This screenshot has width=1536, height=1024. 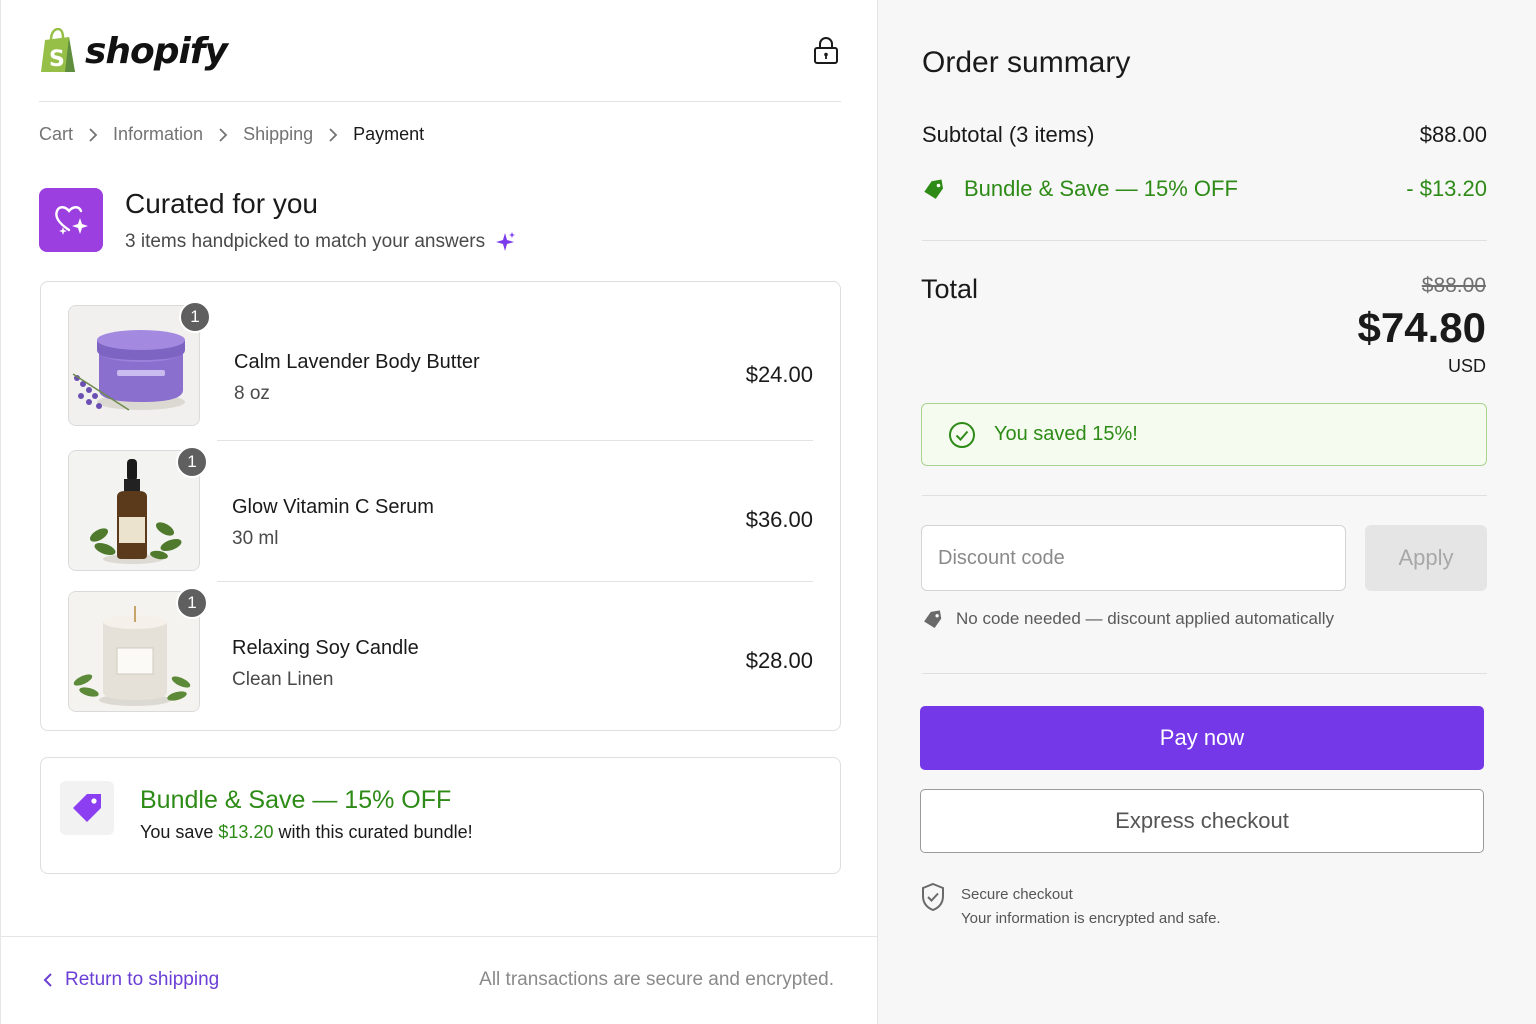 I want to click on apply-discount-button: Apply, so click(x=1426, y=558).